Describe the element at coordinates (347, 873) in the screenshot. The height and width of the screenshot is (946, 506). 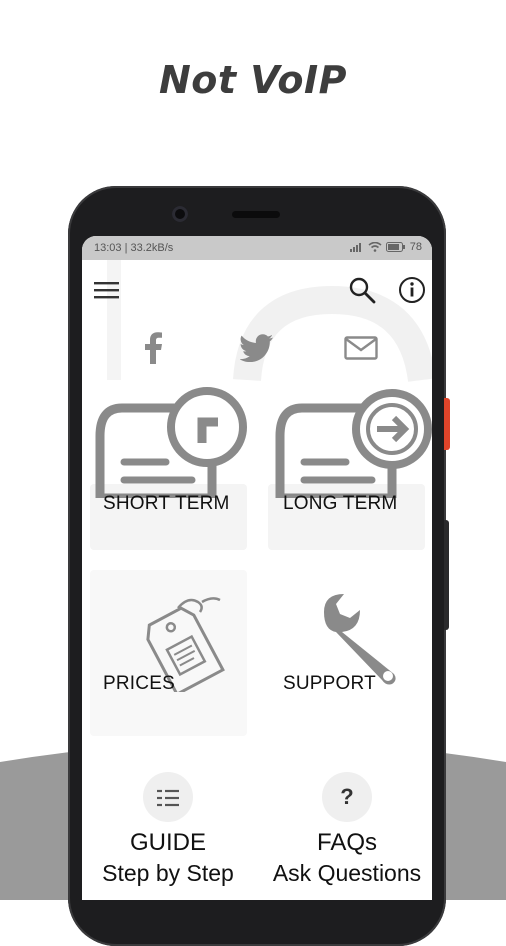
I see `faq-subtitle: Ask Questions` at that location.